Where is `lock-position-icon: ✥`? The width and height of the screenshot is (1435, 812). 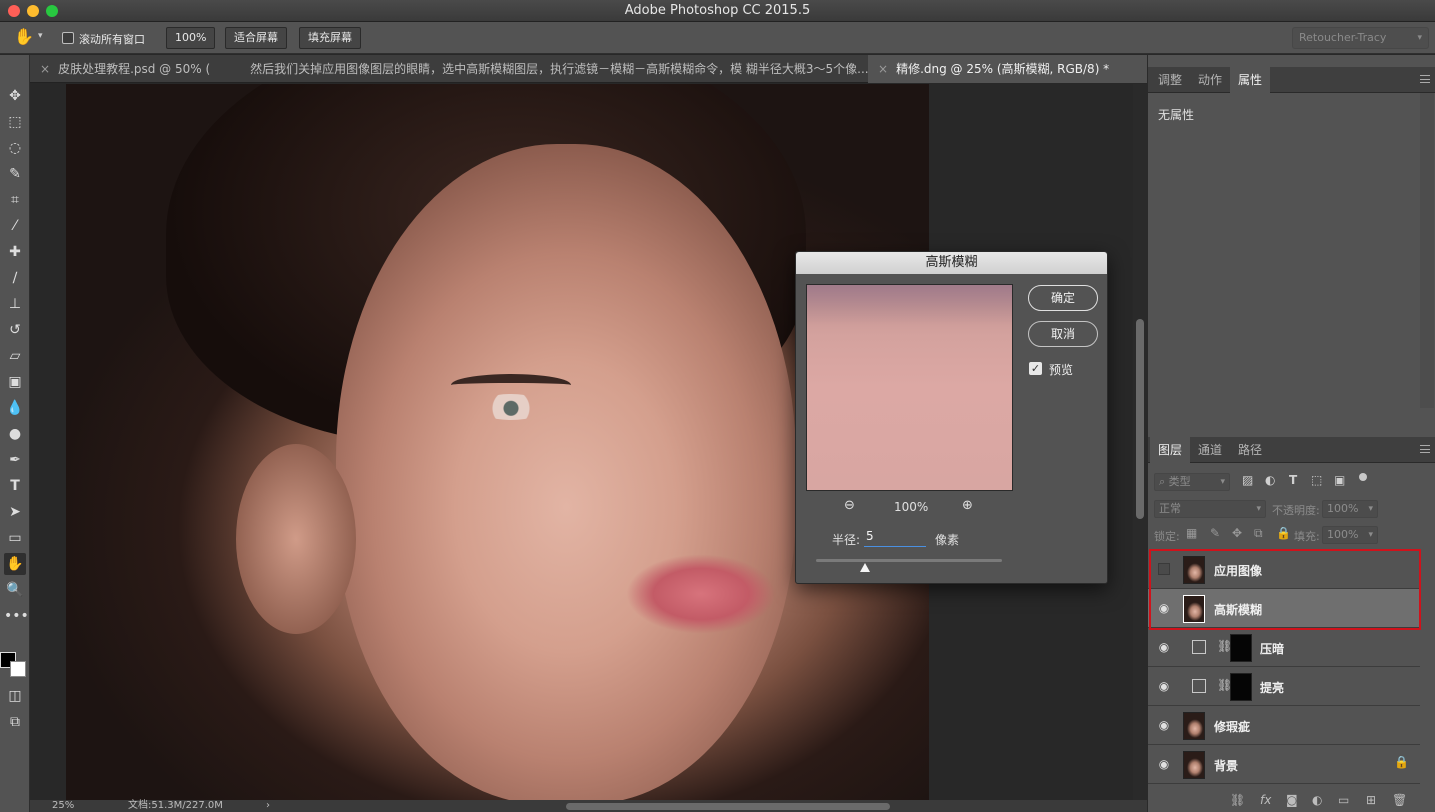 lock-position-icon: ✥ is located at coordinates (1237, 533).